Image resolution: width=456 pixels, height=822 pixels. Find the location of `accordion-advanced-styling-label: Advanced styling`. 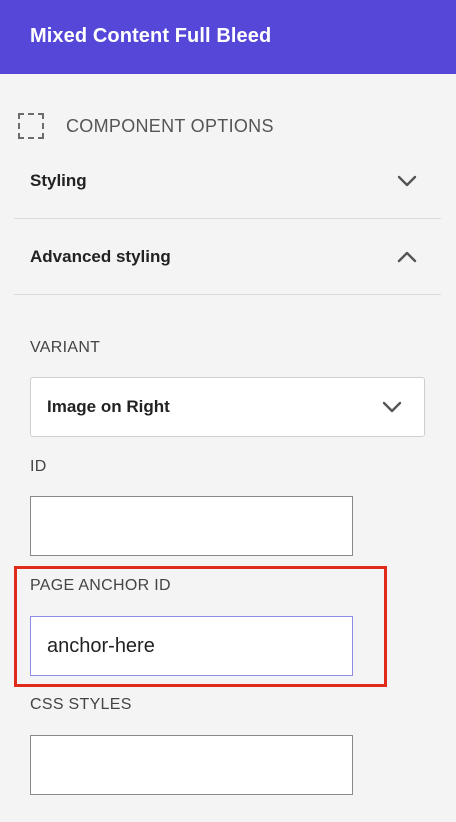

accordion-advanced-styling-label: Advanced styling is located at coordinates (100, 256).